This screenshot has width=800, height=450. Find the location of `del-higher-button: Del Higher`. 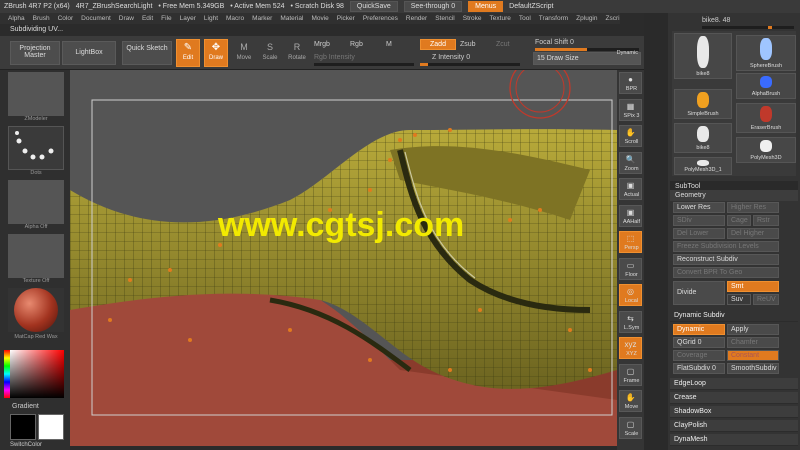

del-higher-button: Del Higher is located at coordinates (753, 233).